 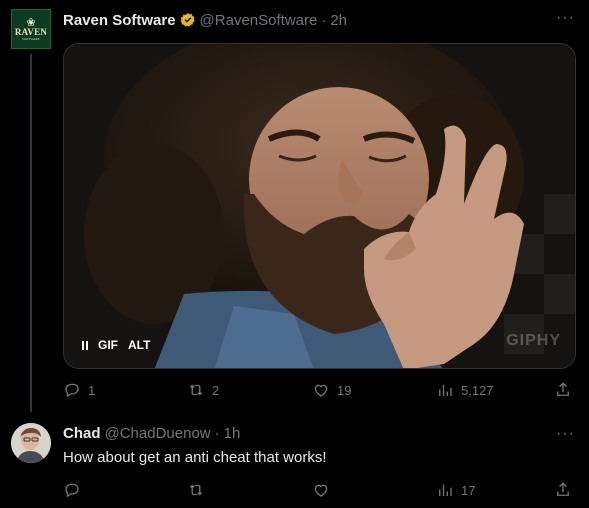 What do you see at coordinates (468, 490) in the screenshot?
I see `reply-views-count: 17` at bounding box center [468, 490].